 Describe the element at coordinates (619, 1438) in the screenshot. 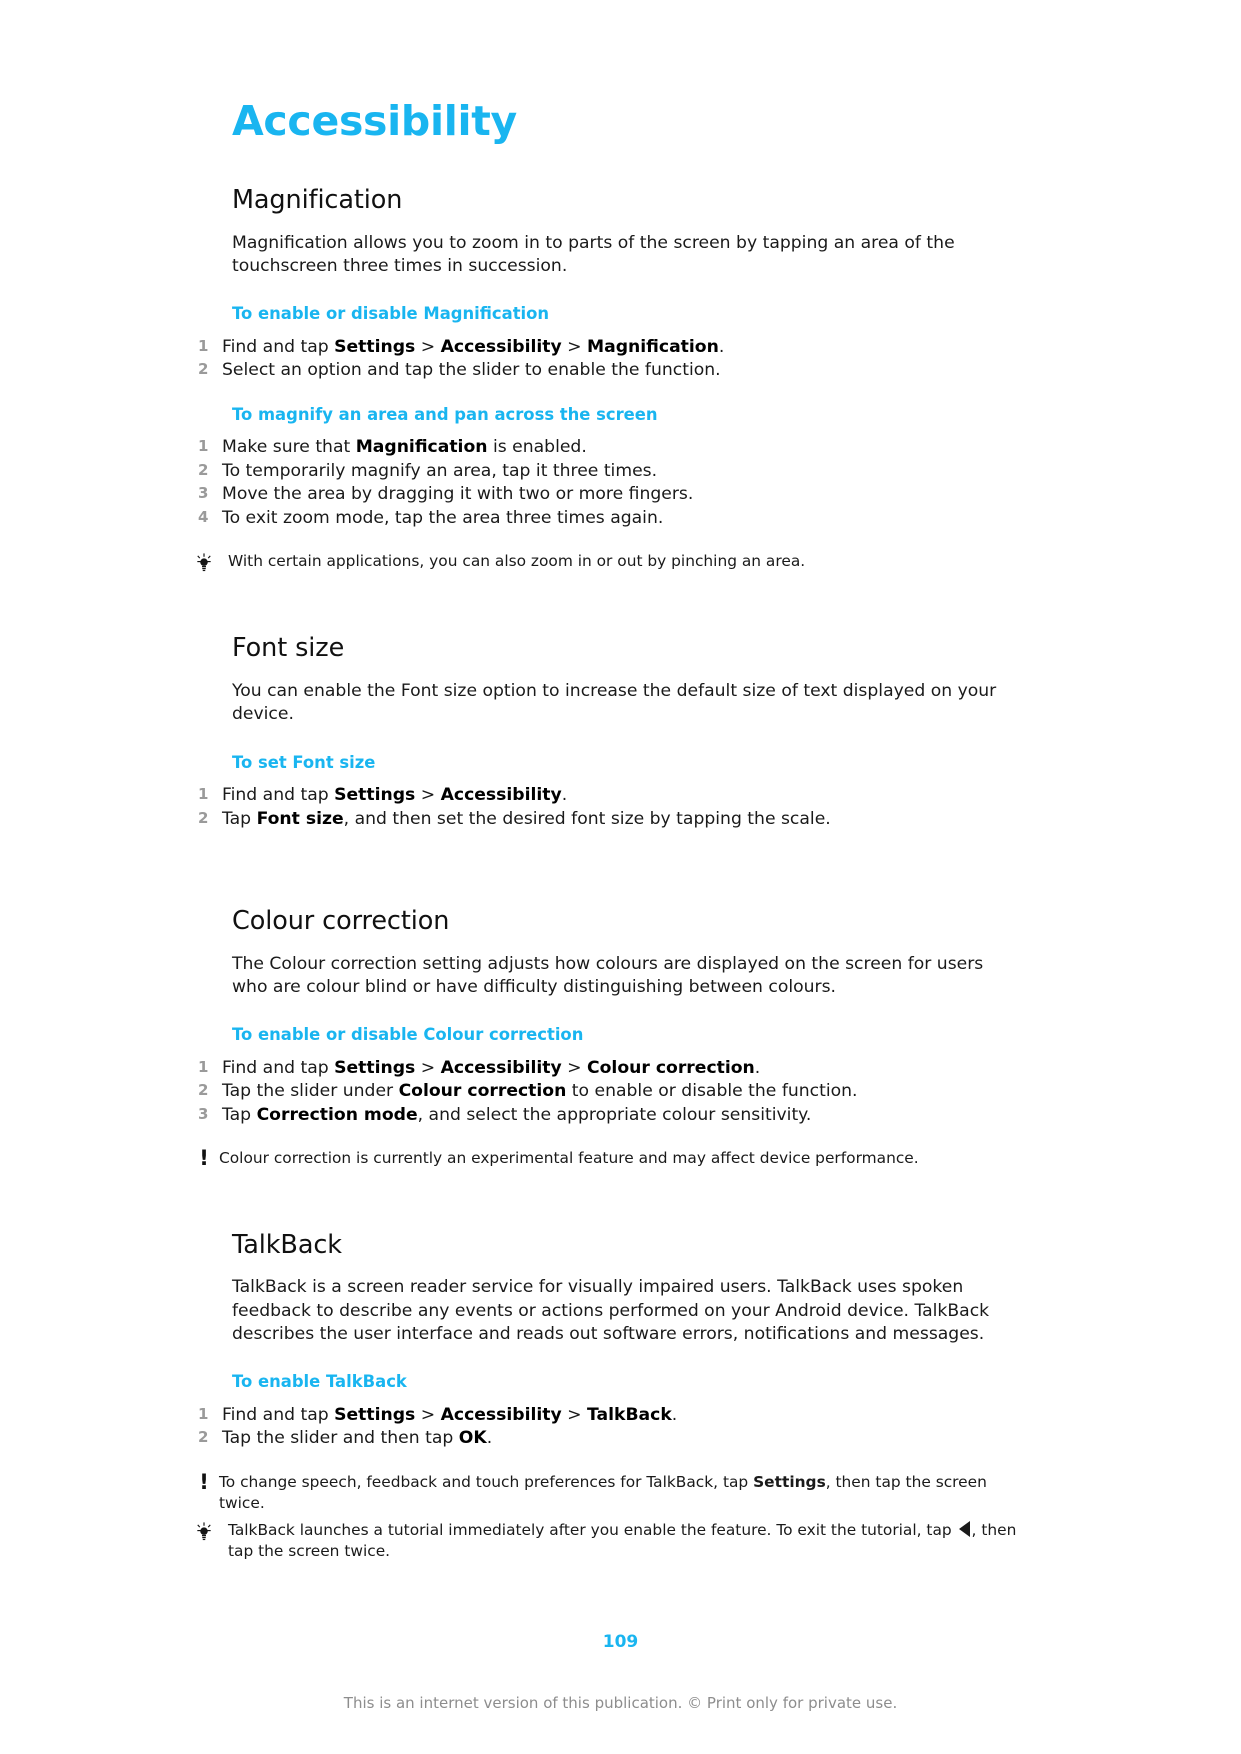

I see `step-text: Tap the slider and then tap OK.` at that location.